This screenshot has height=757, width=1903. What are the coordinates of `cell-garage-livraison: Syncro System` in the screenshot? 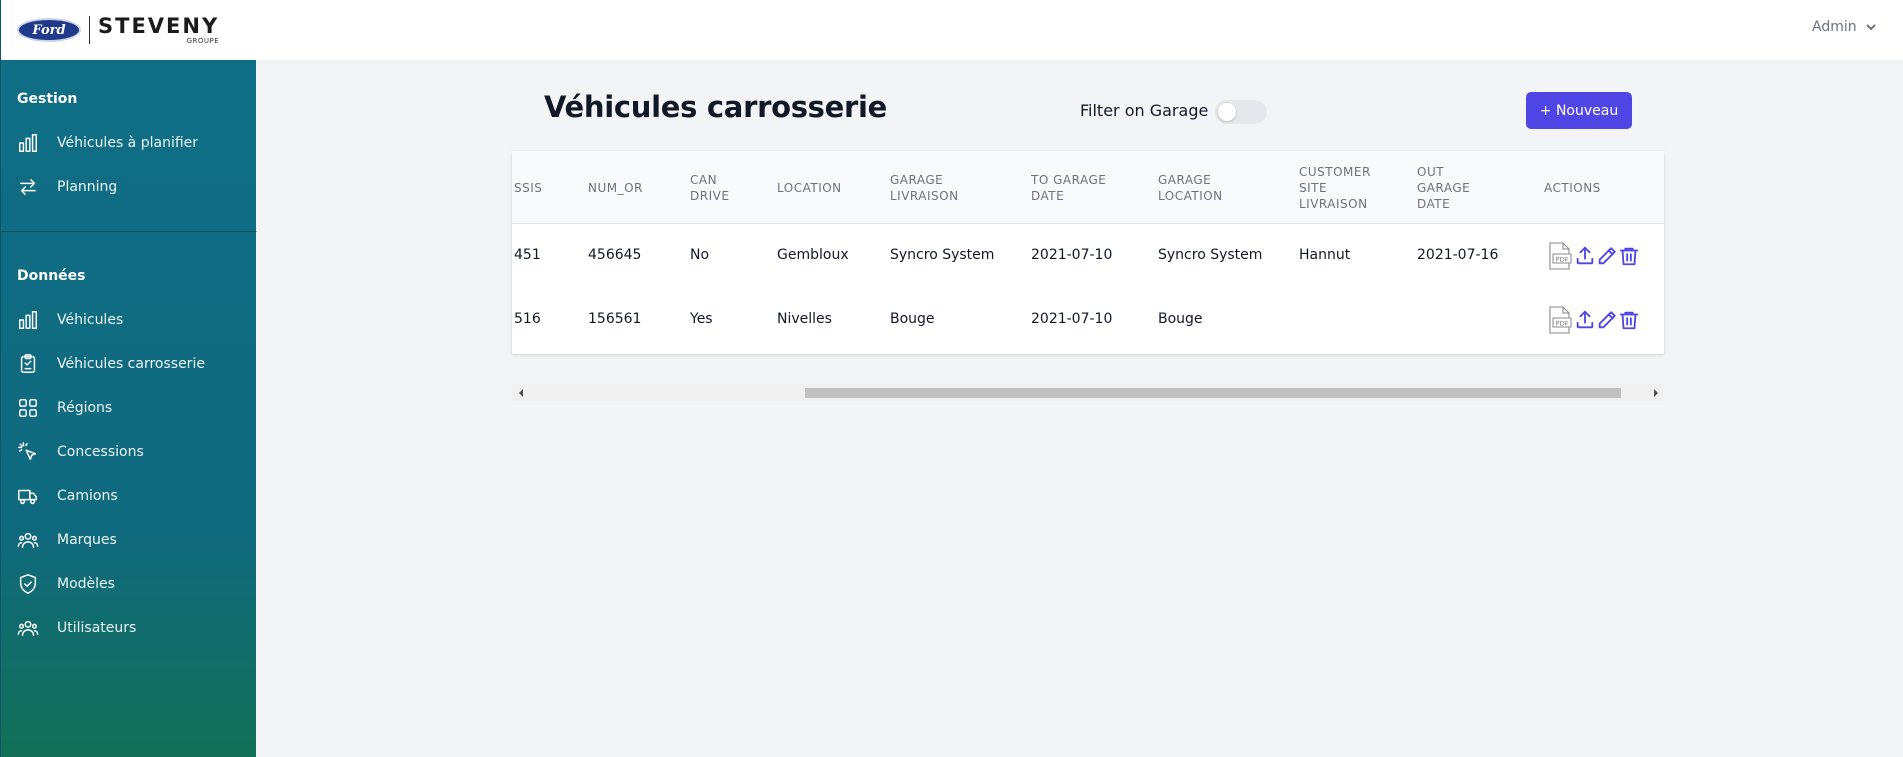 It's located at (942, 255).